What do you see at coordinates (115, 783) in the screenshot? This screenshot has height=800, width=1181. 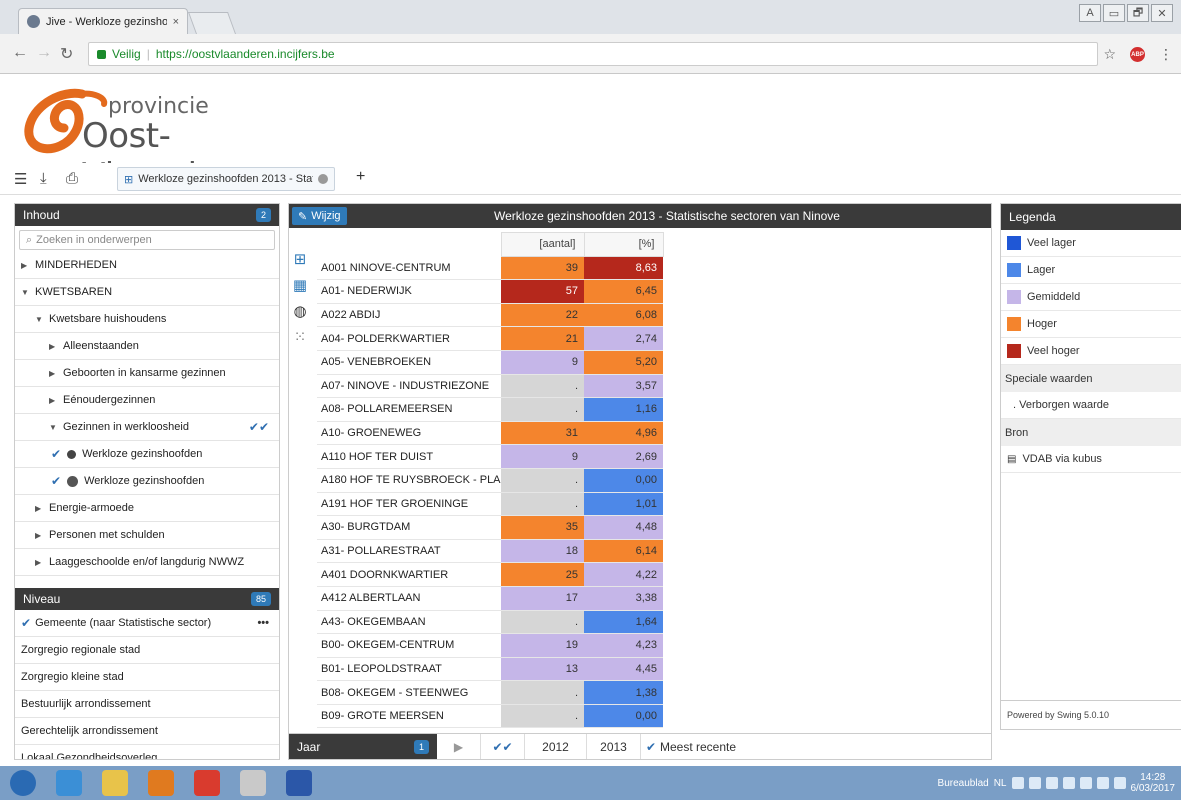 I see `explorer-app` at bounding box center [115, 783].